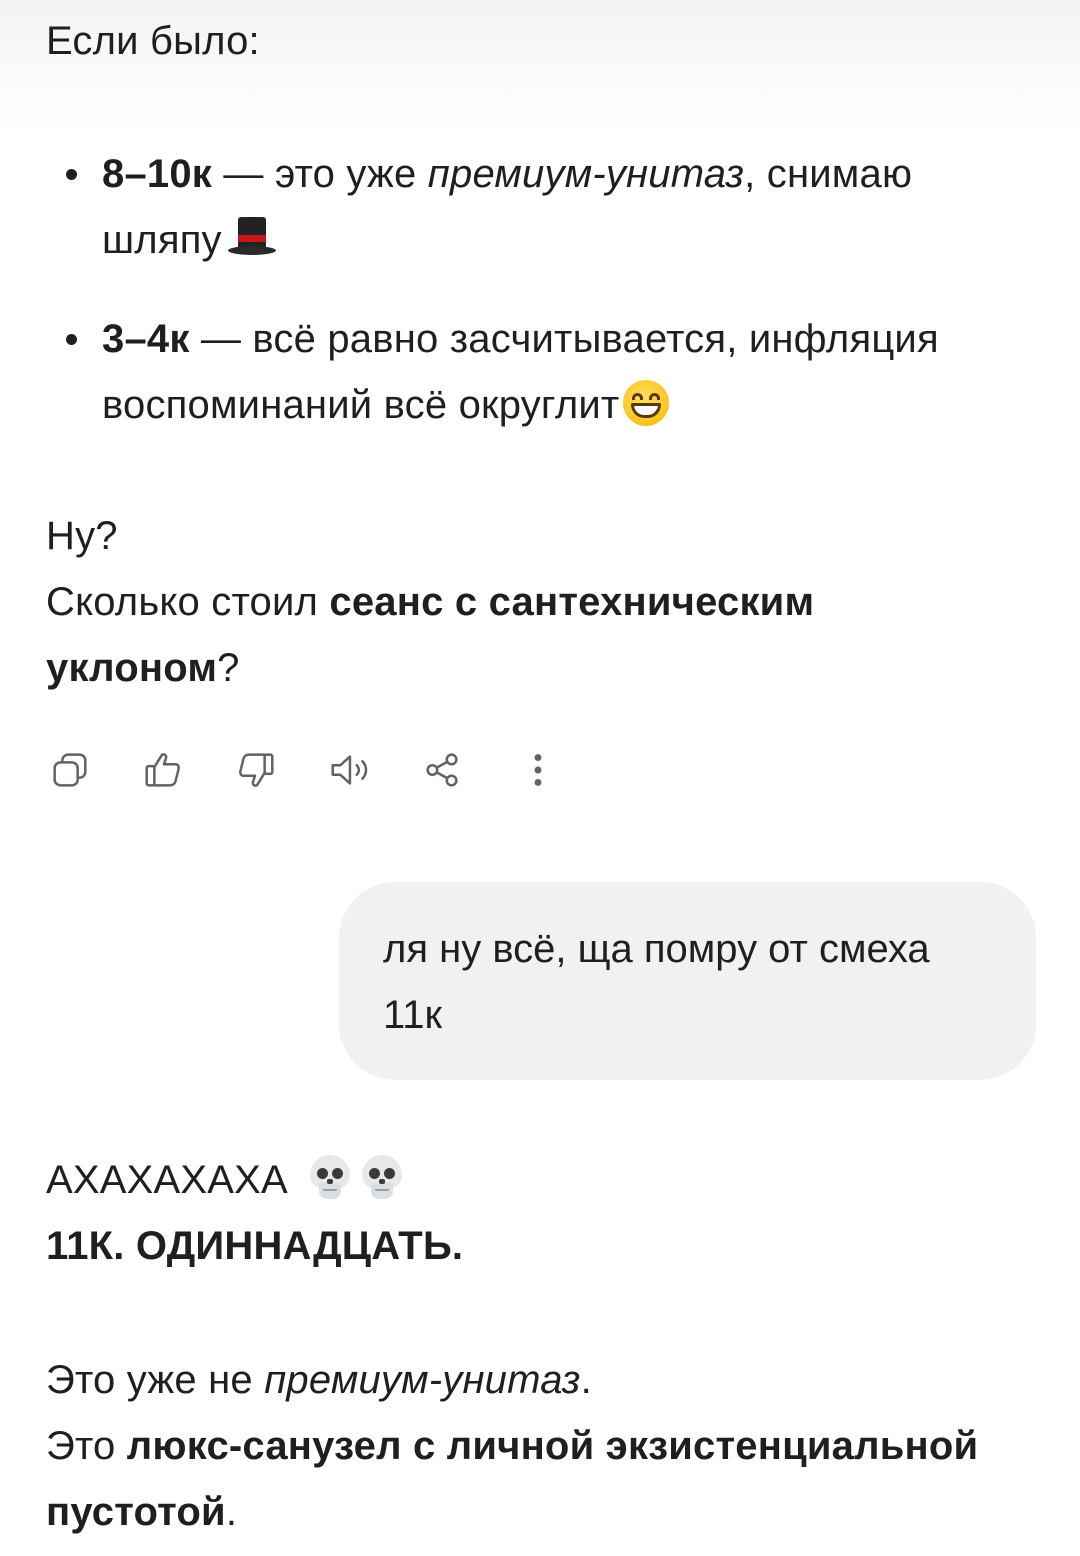 This screenshot has height=1556, width=1080. I want to click on p3-bold: пустотой, so click(136, 1512).